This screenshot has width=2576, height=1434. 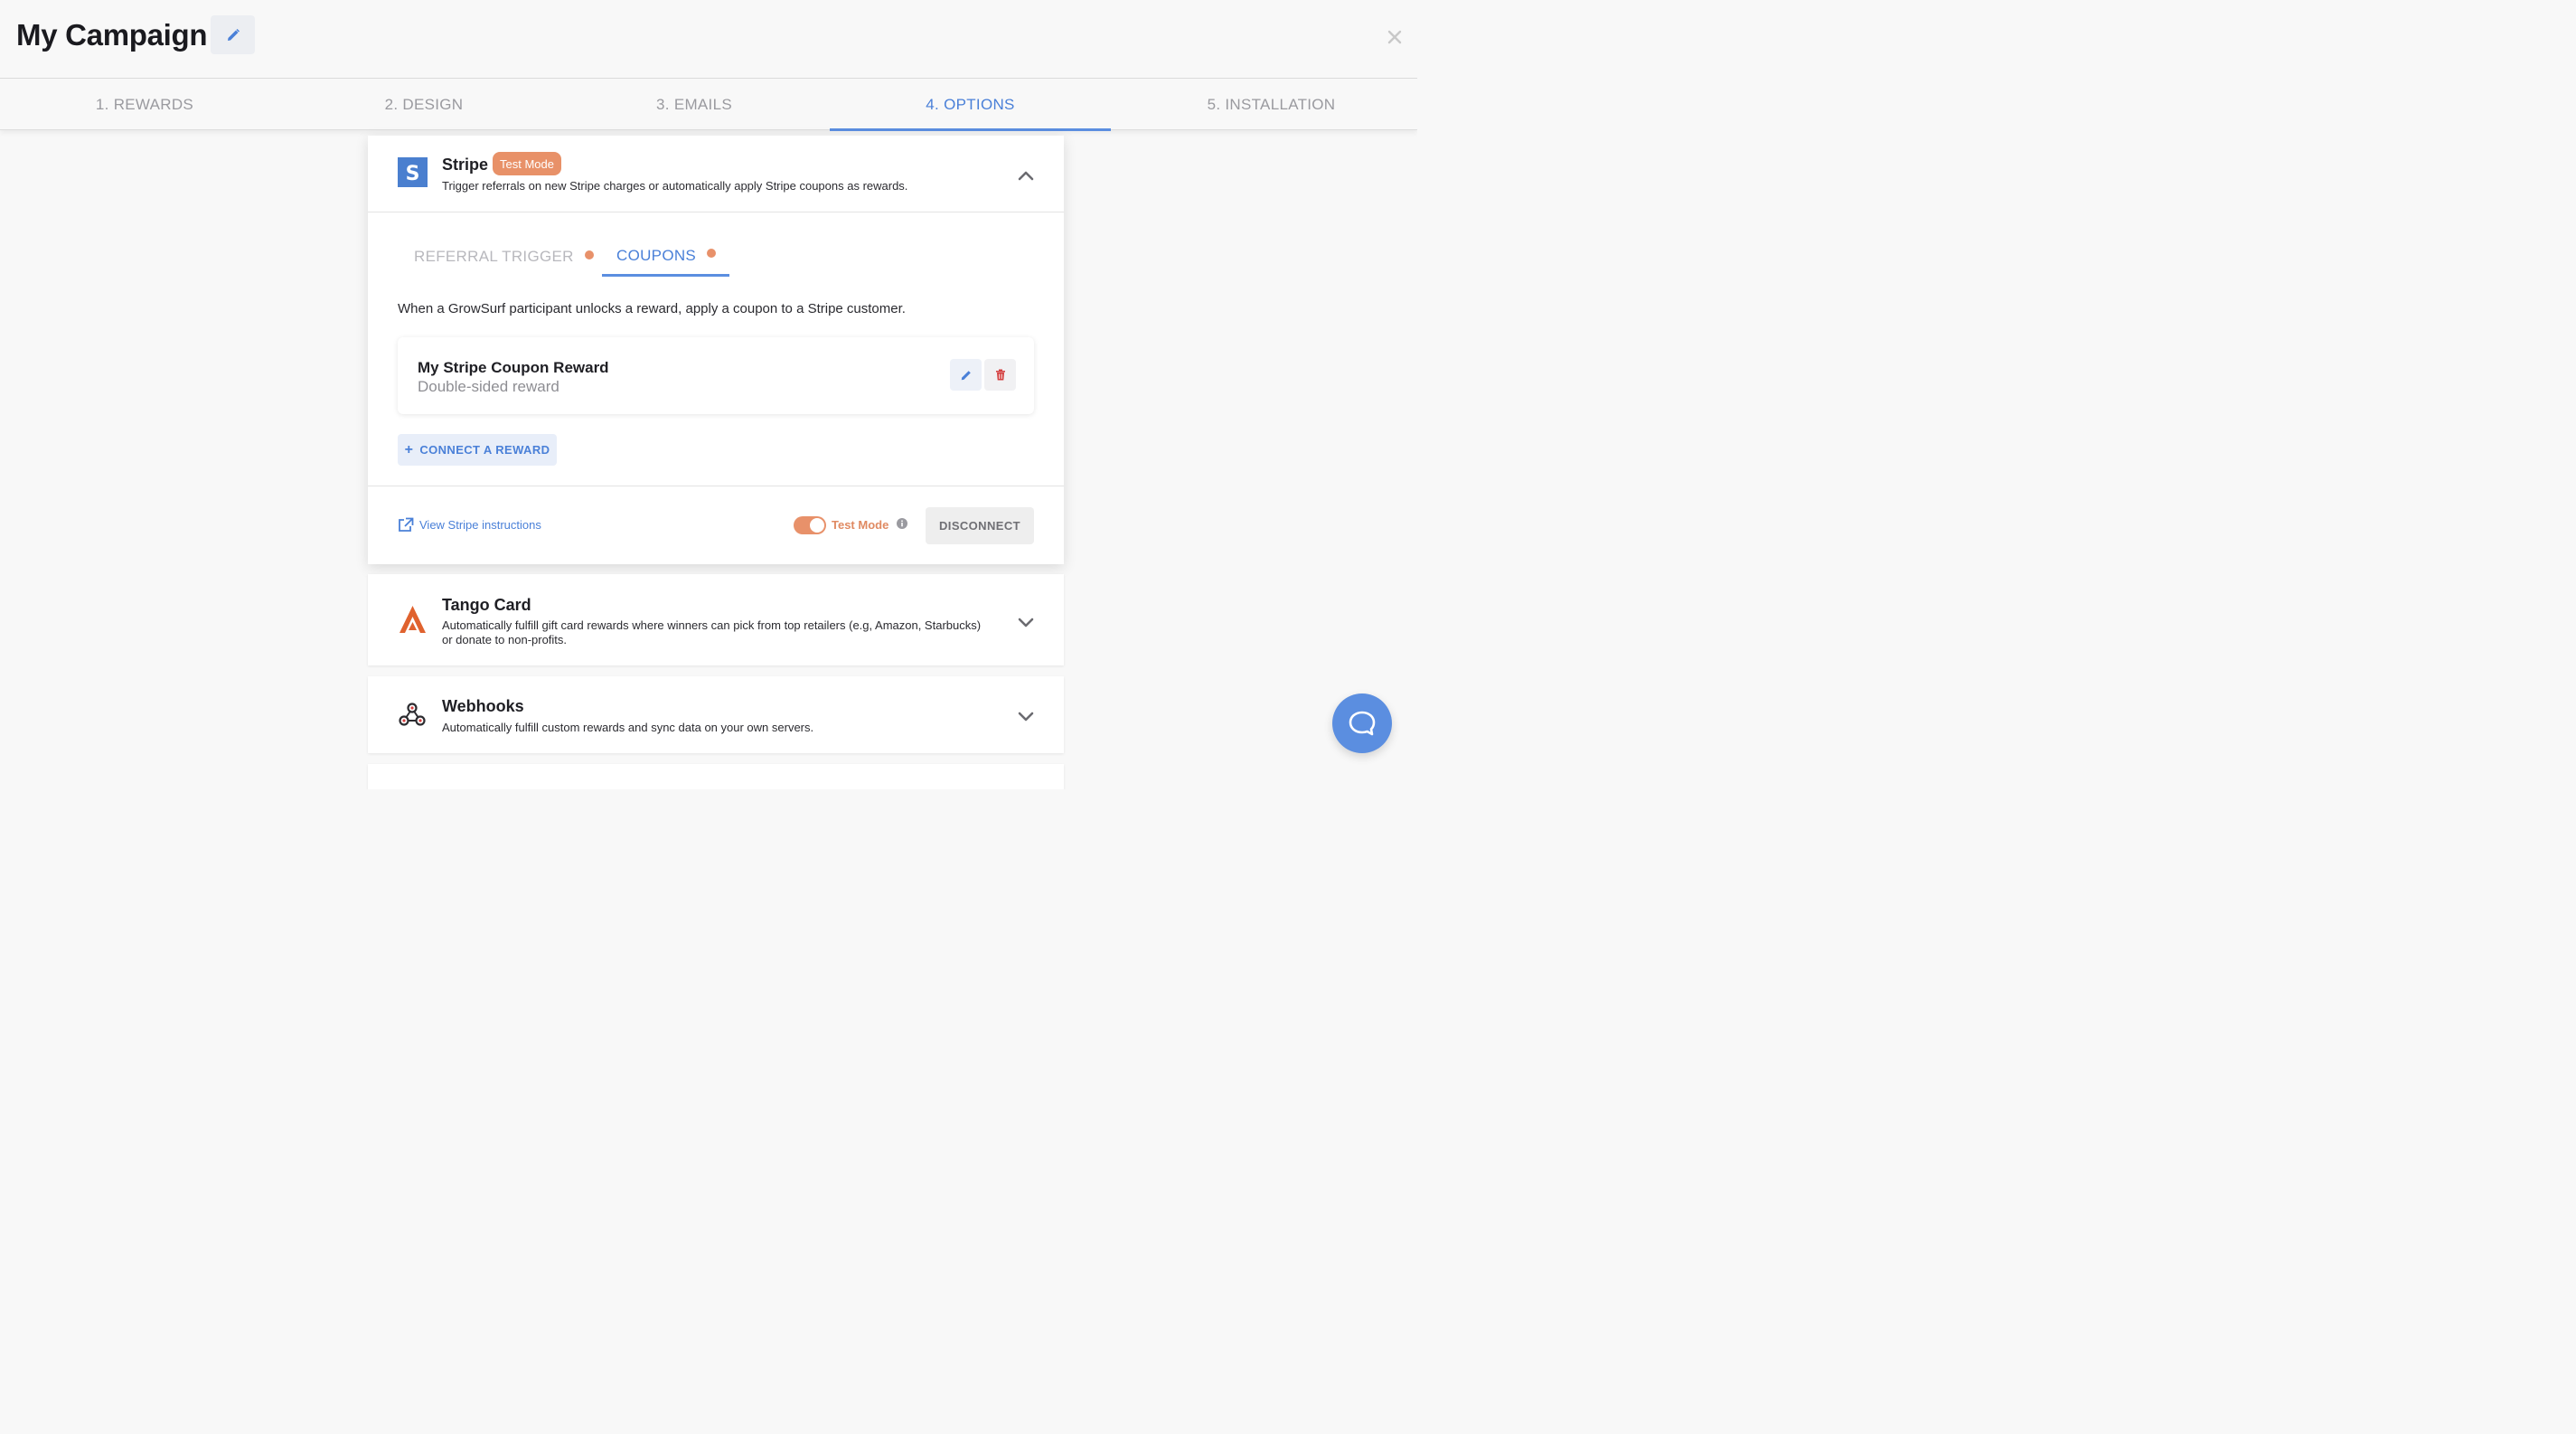 What do you see at coordinates (709, 39) in the screenshot?
I see `header: My Campaign` at bounding box center [709, 39].